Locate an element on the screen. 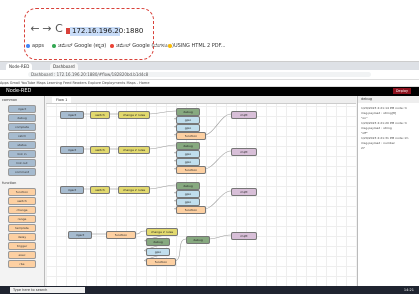 The image size is (419, 294). bookmark-google-bengaluru: ಜಿಮೇಲ್ Google (ಬೆಂಗಳೂರು) is located at coordinates (142, 46).